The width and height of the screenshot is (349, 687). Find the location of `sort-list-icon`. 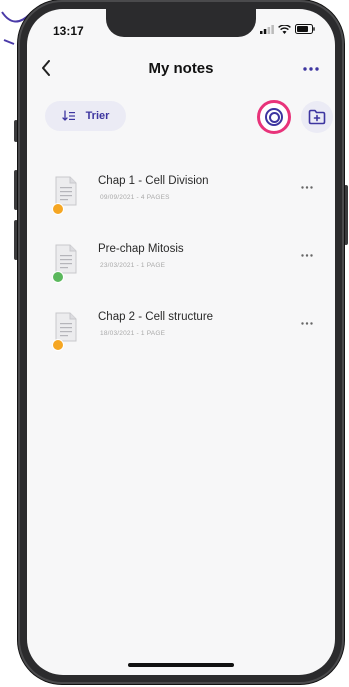

sort-list-icon is located at coordinates (68, 115).